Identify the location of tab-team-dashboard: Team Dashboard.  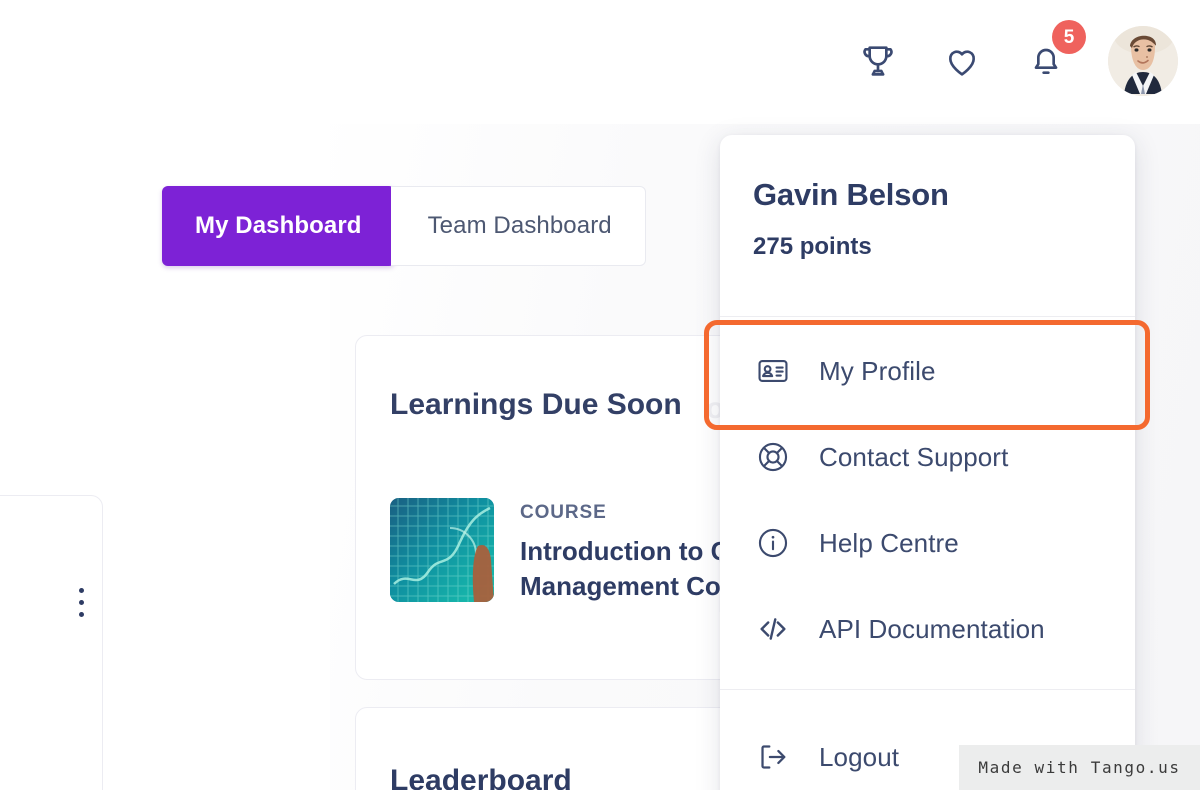
(518, 226).